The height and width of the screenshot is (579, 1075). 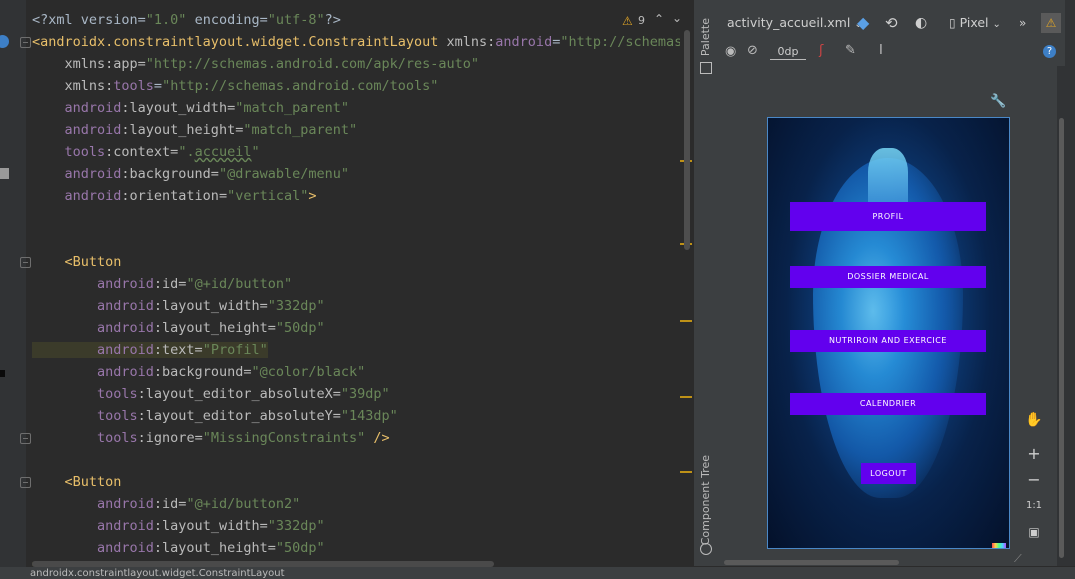 I want to click on left-gutter, so click(x=13, y=289).